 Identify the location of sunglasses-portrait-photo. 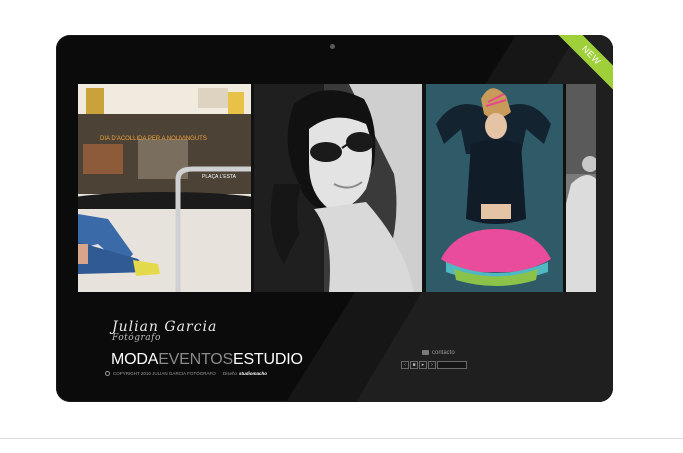
(338, 188).